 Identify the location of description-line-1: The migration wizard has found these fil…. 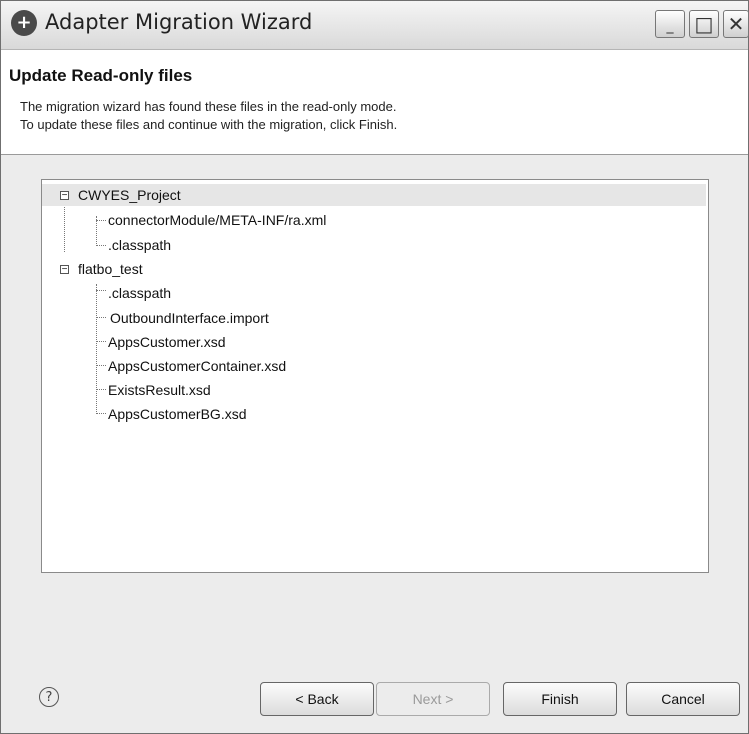
(208, 106).